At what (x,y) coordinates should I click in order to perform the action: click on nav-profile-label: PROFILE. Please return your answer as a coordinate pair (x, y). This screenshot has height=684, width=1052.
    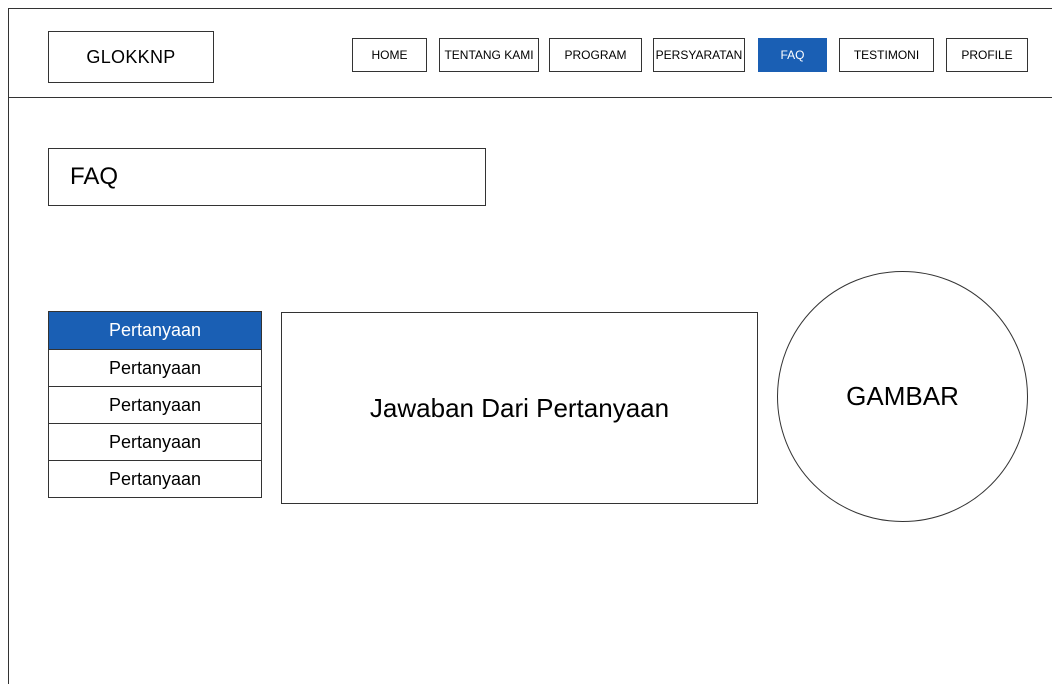
    Looking at the image, I should click on (987, 55).